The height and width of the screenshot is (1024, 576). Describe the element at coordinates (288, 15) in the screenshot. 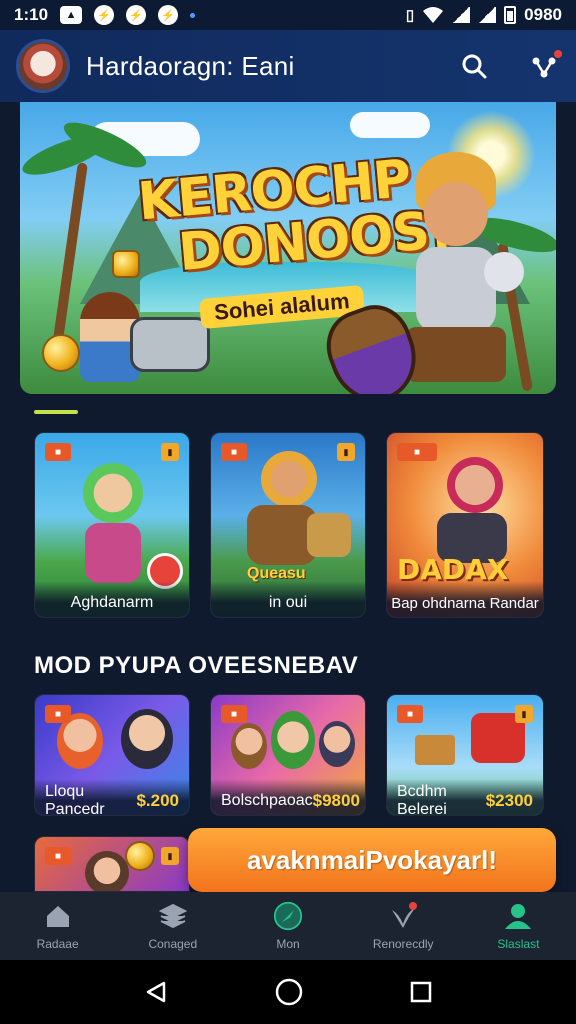

I see `status-bar: 1:10 ▲ ⚡ ⚡ ⚡ ▯ 0980` at that location.